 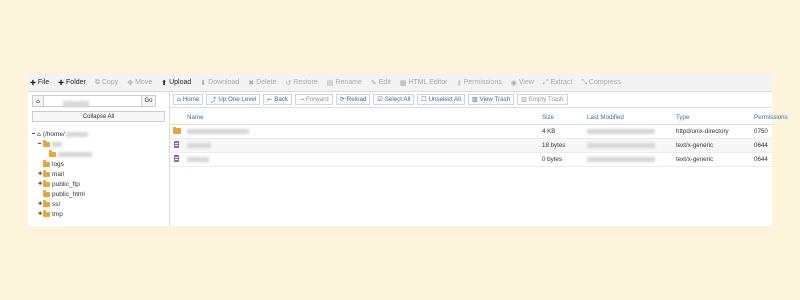 What do you see at coordinates (176, 145) in the screenshot?
I see `file-icon` at bounding box center [176, 145].